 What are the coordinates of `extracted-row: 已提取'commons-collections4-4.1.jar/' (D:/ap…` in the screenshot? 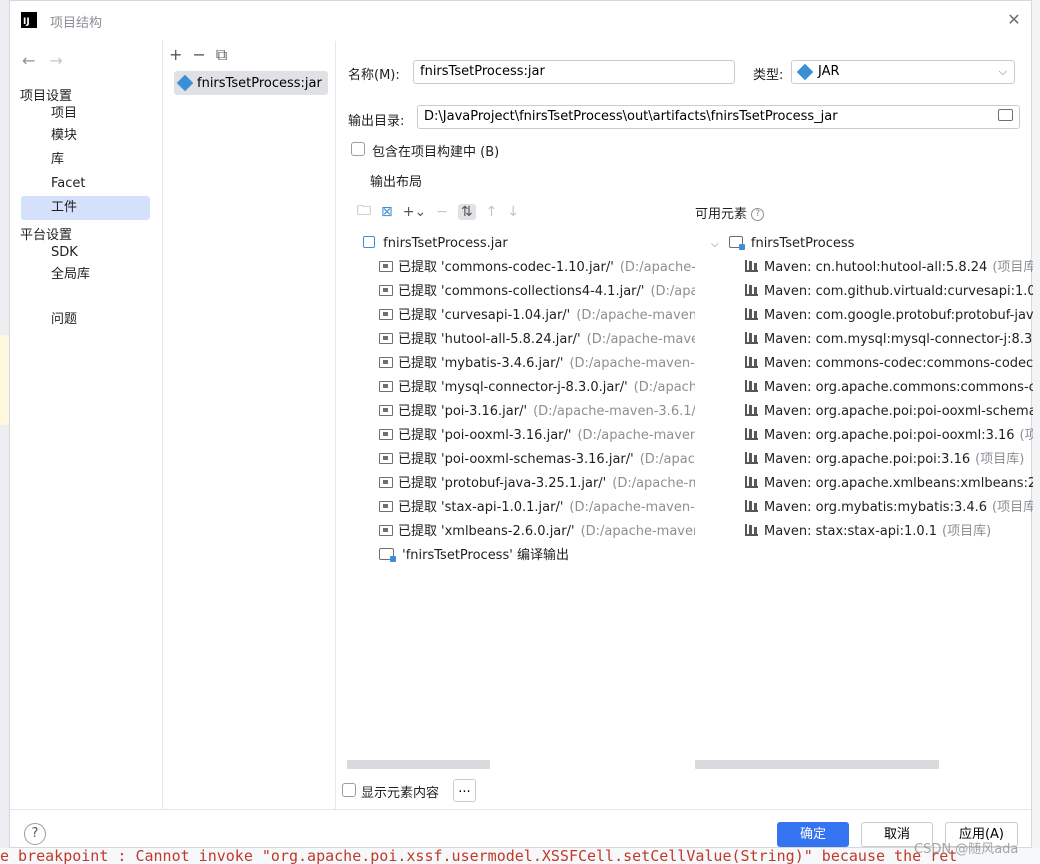 It's located at (537, 292).